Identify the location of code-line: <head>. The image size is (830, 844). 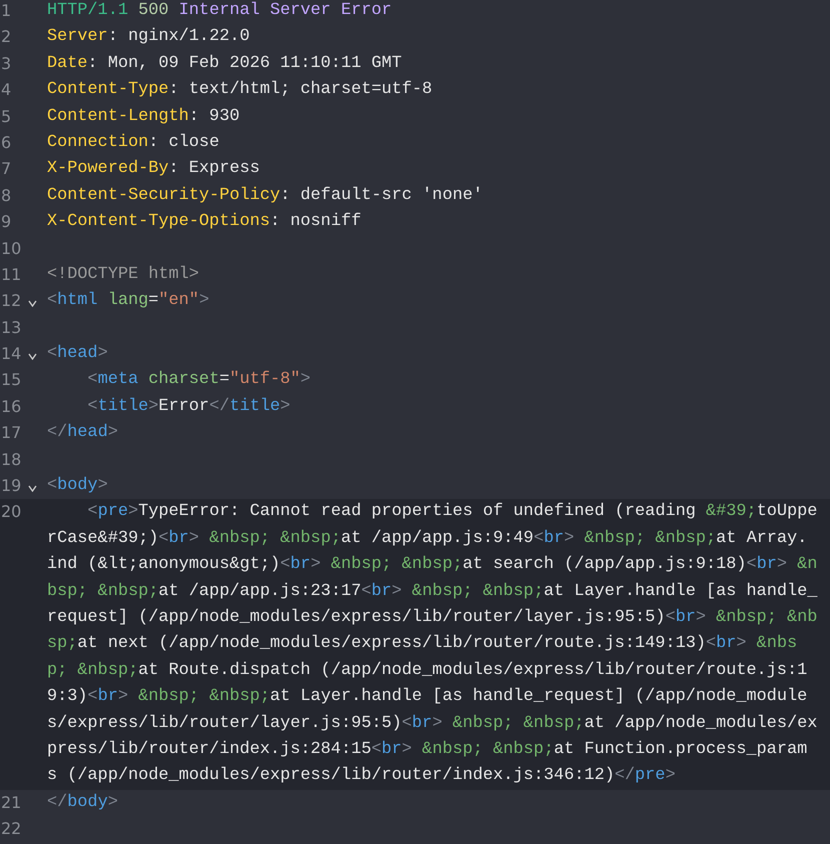
(77, 354).